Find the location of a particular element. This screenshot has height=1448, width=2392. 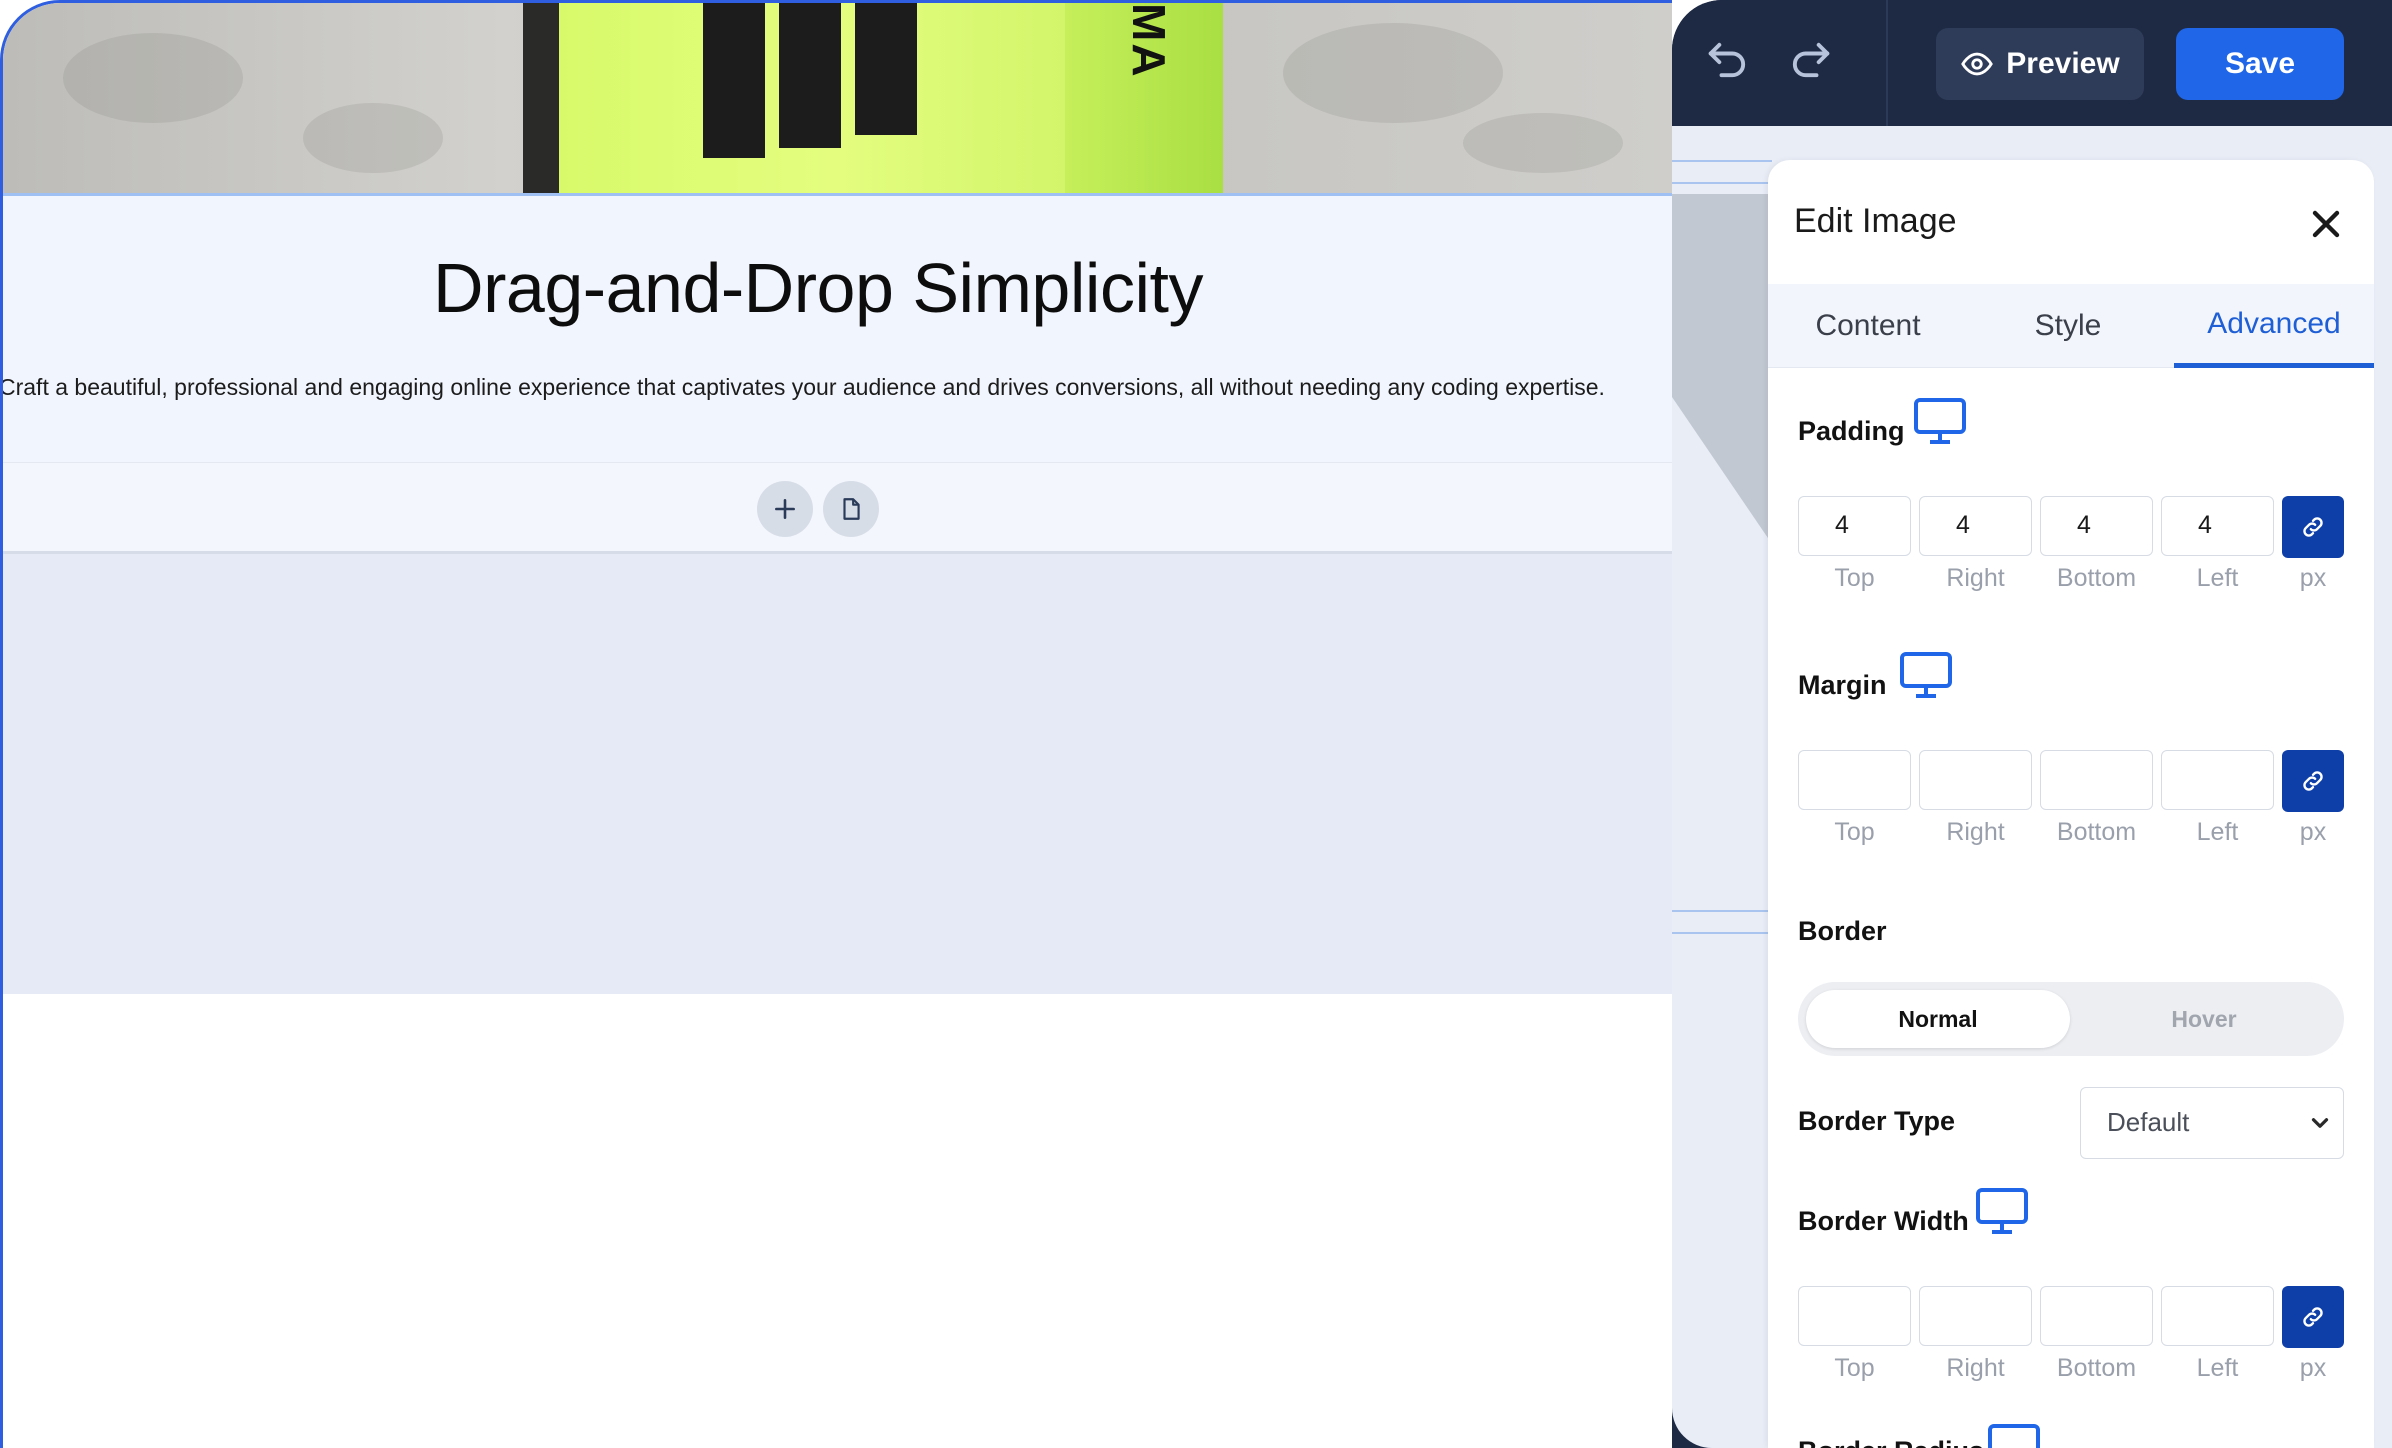

border-width-right-input is located at coordinates (1975, 1316).